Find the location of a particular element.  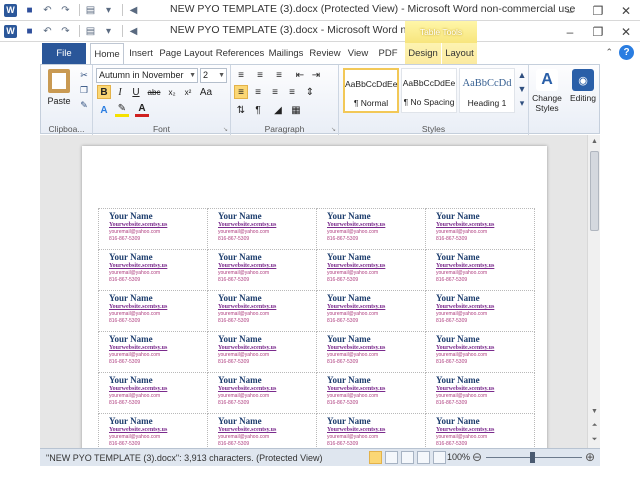

font-size-select: 2 ▼ is located at coordinates (213, 75).